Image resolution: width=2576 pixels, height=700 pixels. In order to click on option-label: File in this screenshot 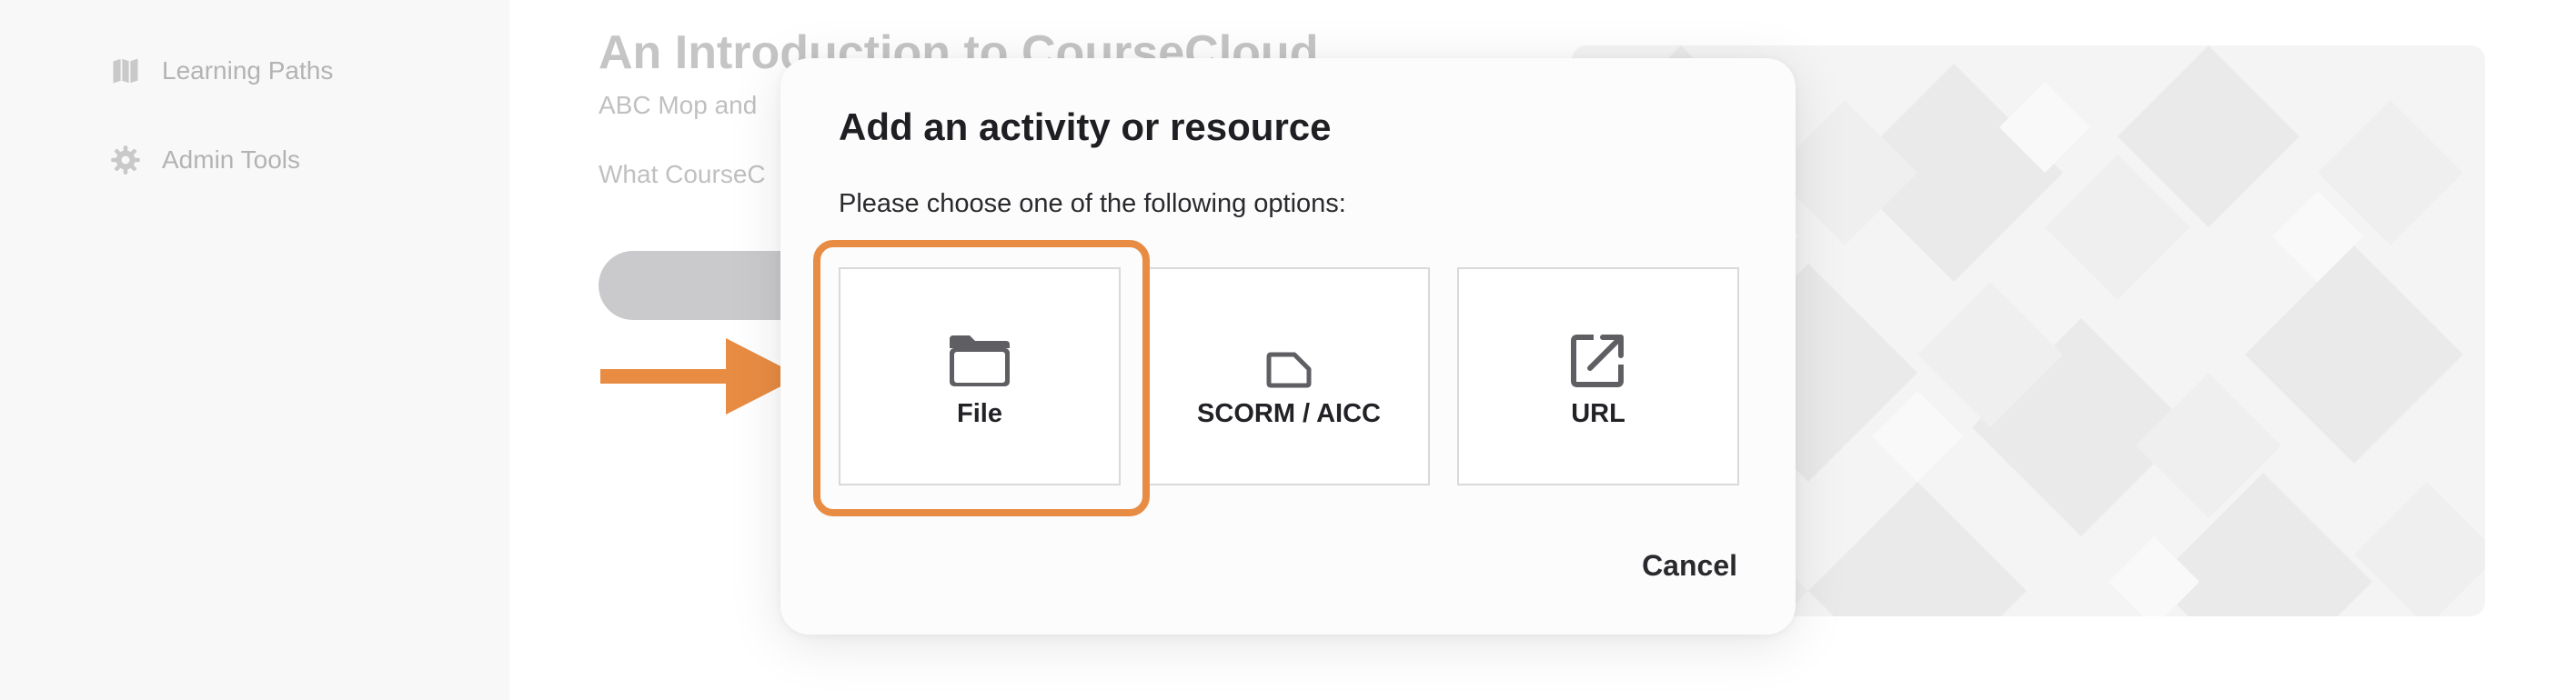, I will do `click(979, 413)`.